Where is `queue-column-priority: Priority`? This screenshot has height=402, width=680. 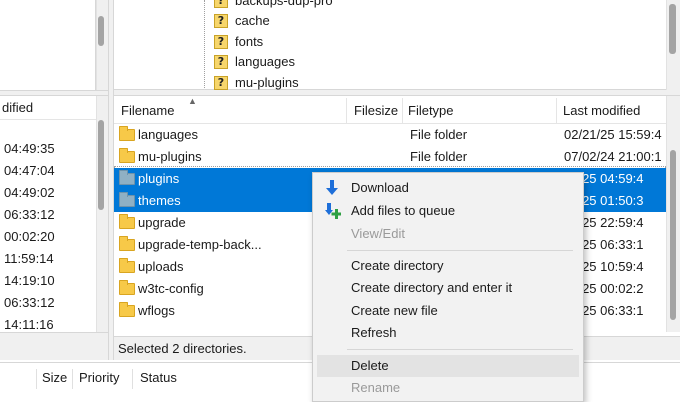
queue-column-priority: Priority is located at coordinates (99, 378).